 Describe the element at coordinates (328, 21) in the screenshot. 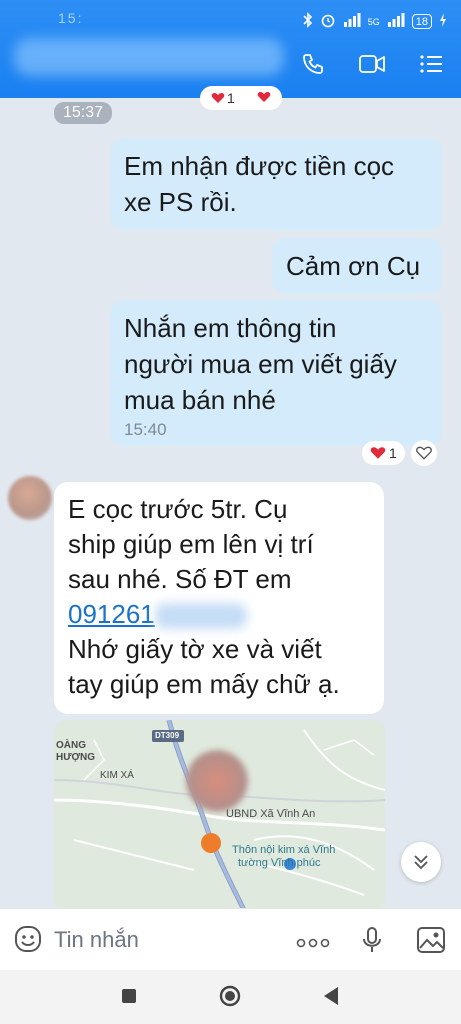

I see `alarm-icon` at that location.